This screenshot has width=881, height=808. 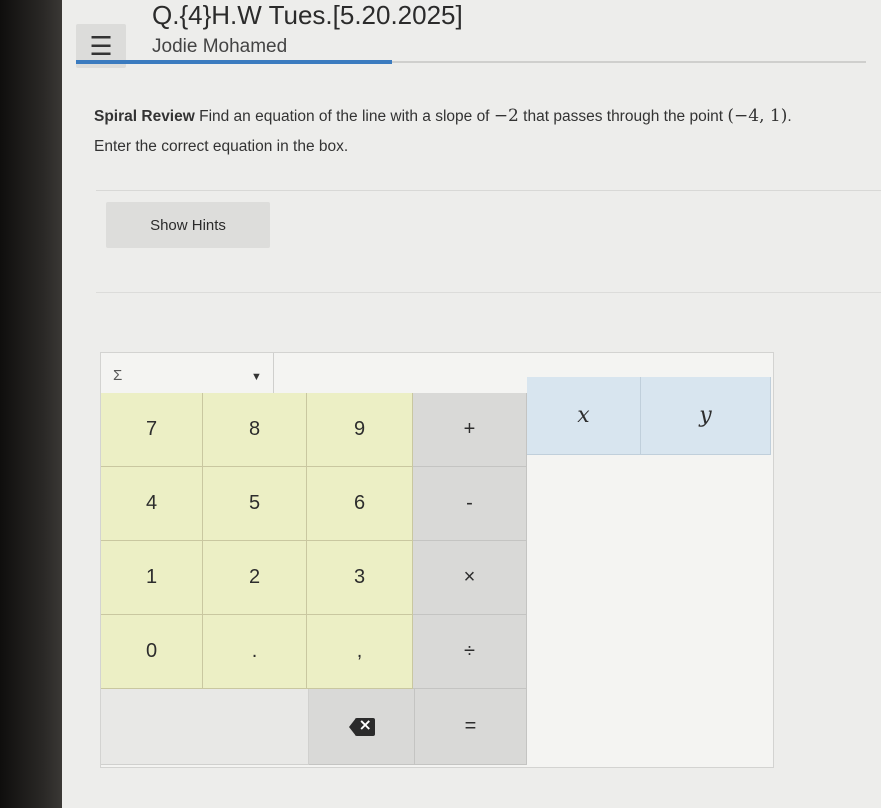 I want to click on question-slope: −2, so click(x=506, y=116).